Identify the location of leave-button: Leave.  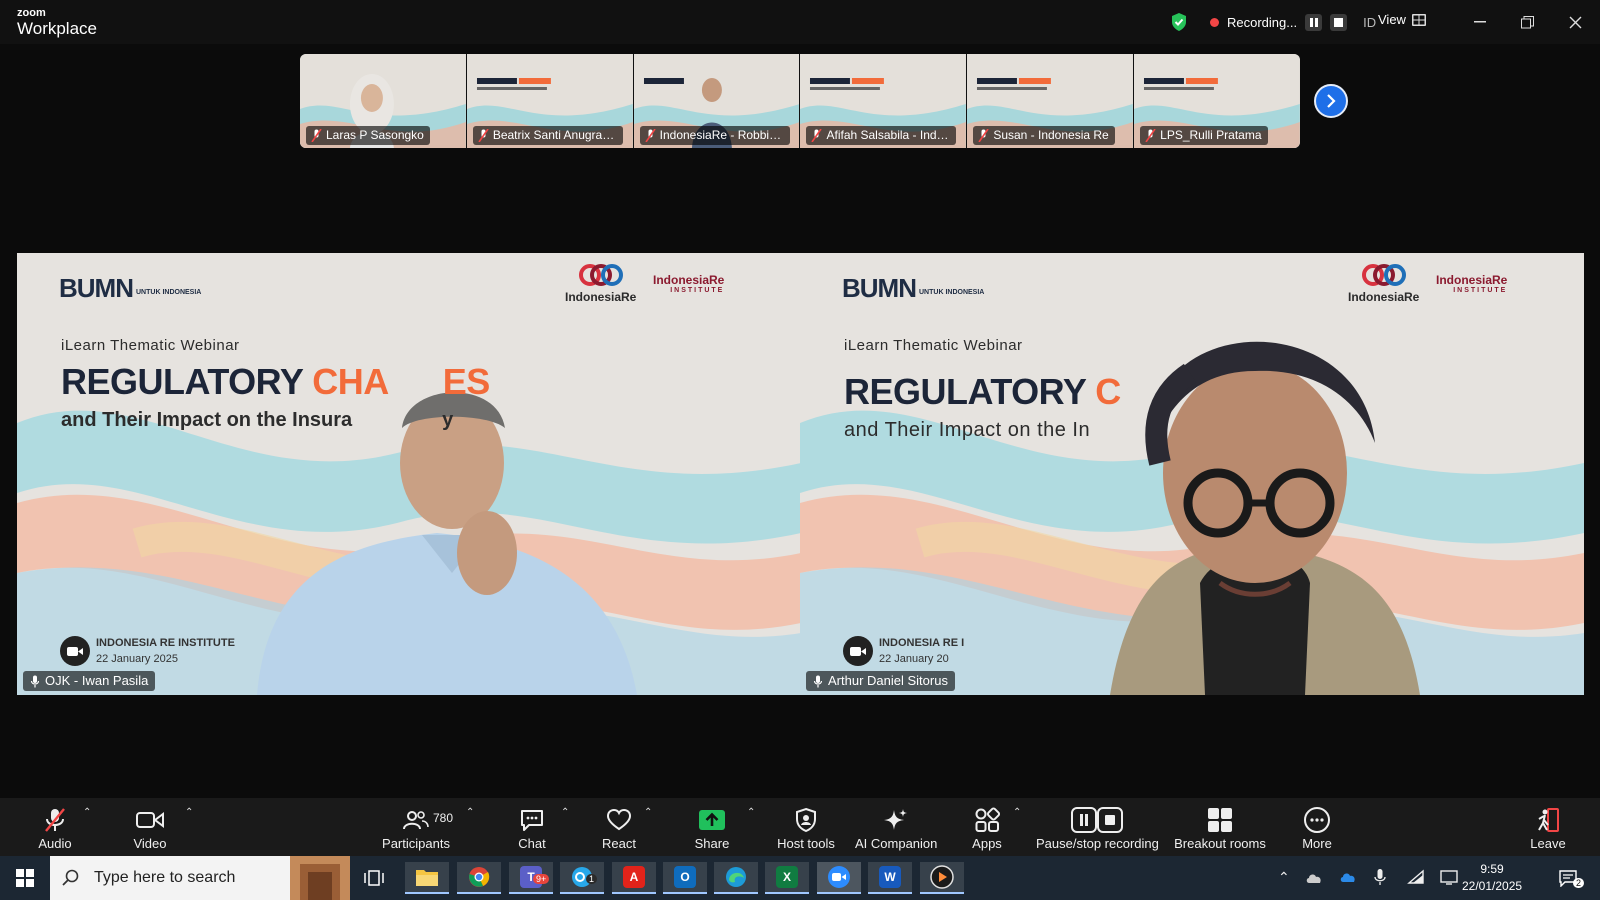
(1548, 828).